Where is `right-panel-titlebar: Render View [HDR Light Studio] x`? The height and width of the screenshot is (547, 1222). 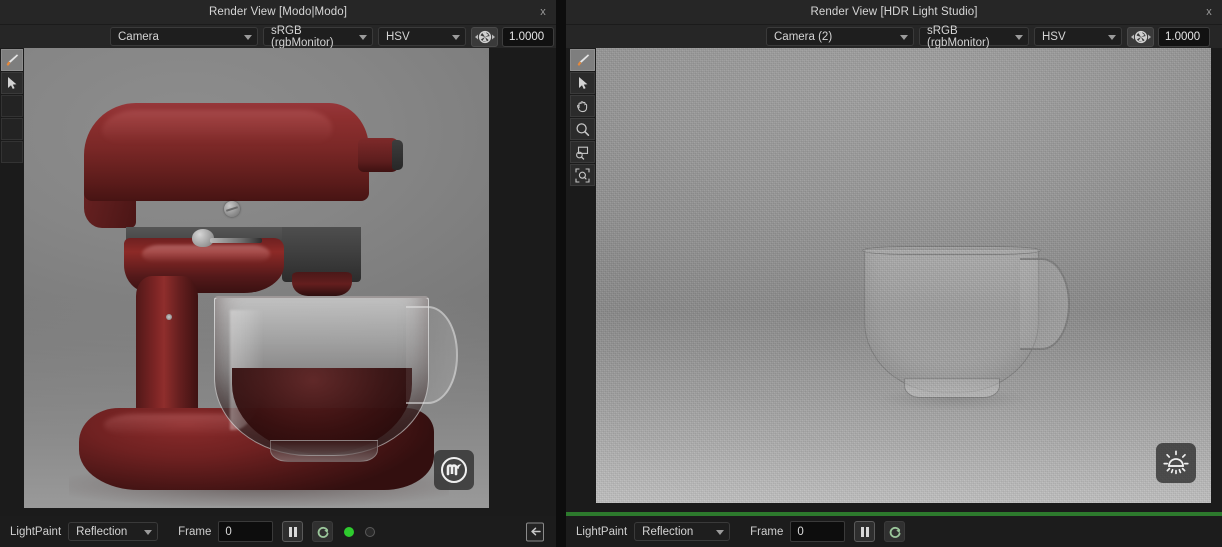 right-panel-titlebar: Render View [HDR Light Studio] x is located at coordinates (894, 12).